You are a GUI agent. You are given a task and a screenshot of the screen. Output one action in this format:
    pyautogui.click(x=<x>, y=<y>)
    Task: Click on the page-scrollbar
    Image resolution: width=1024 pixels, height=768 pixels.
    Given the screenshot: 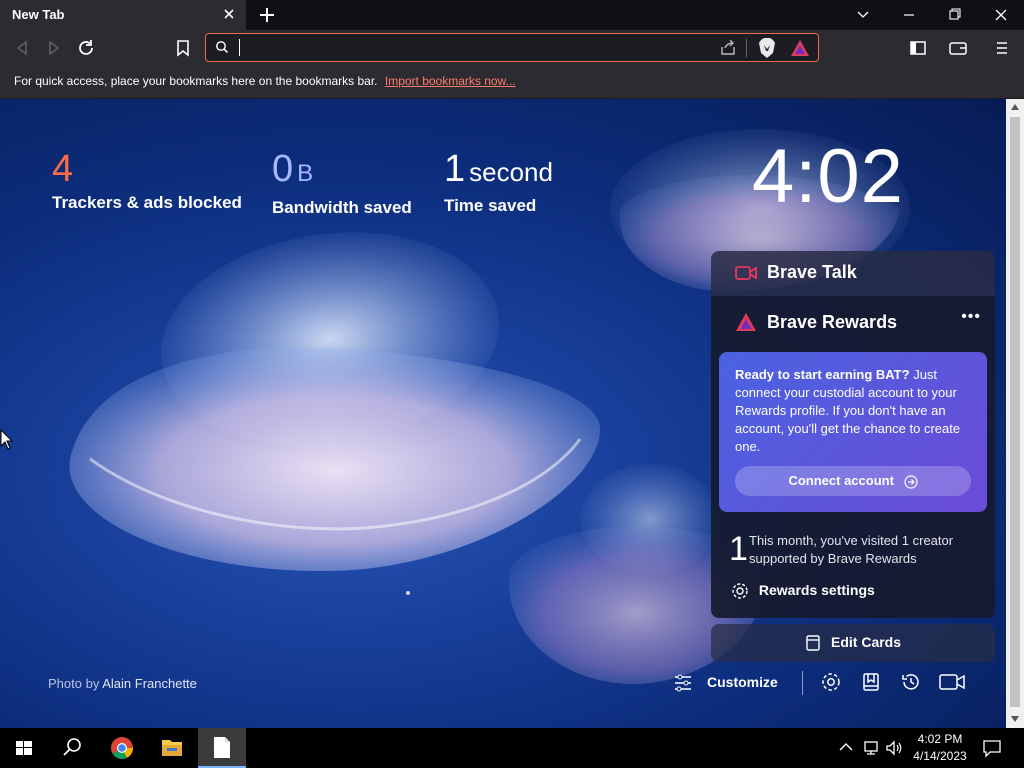 What is the action you would take?
    pyautogui.click(x=1015, y=413)
    